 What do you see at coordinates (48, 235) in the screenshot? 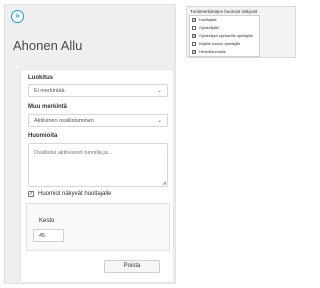
I see `duration-input: 45` at bounding box center [48, 235].